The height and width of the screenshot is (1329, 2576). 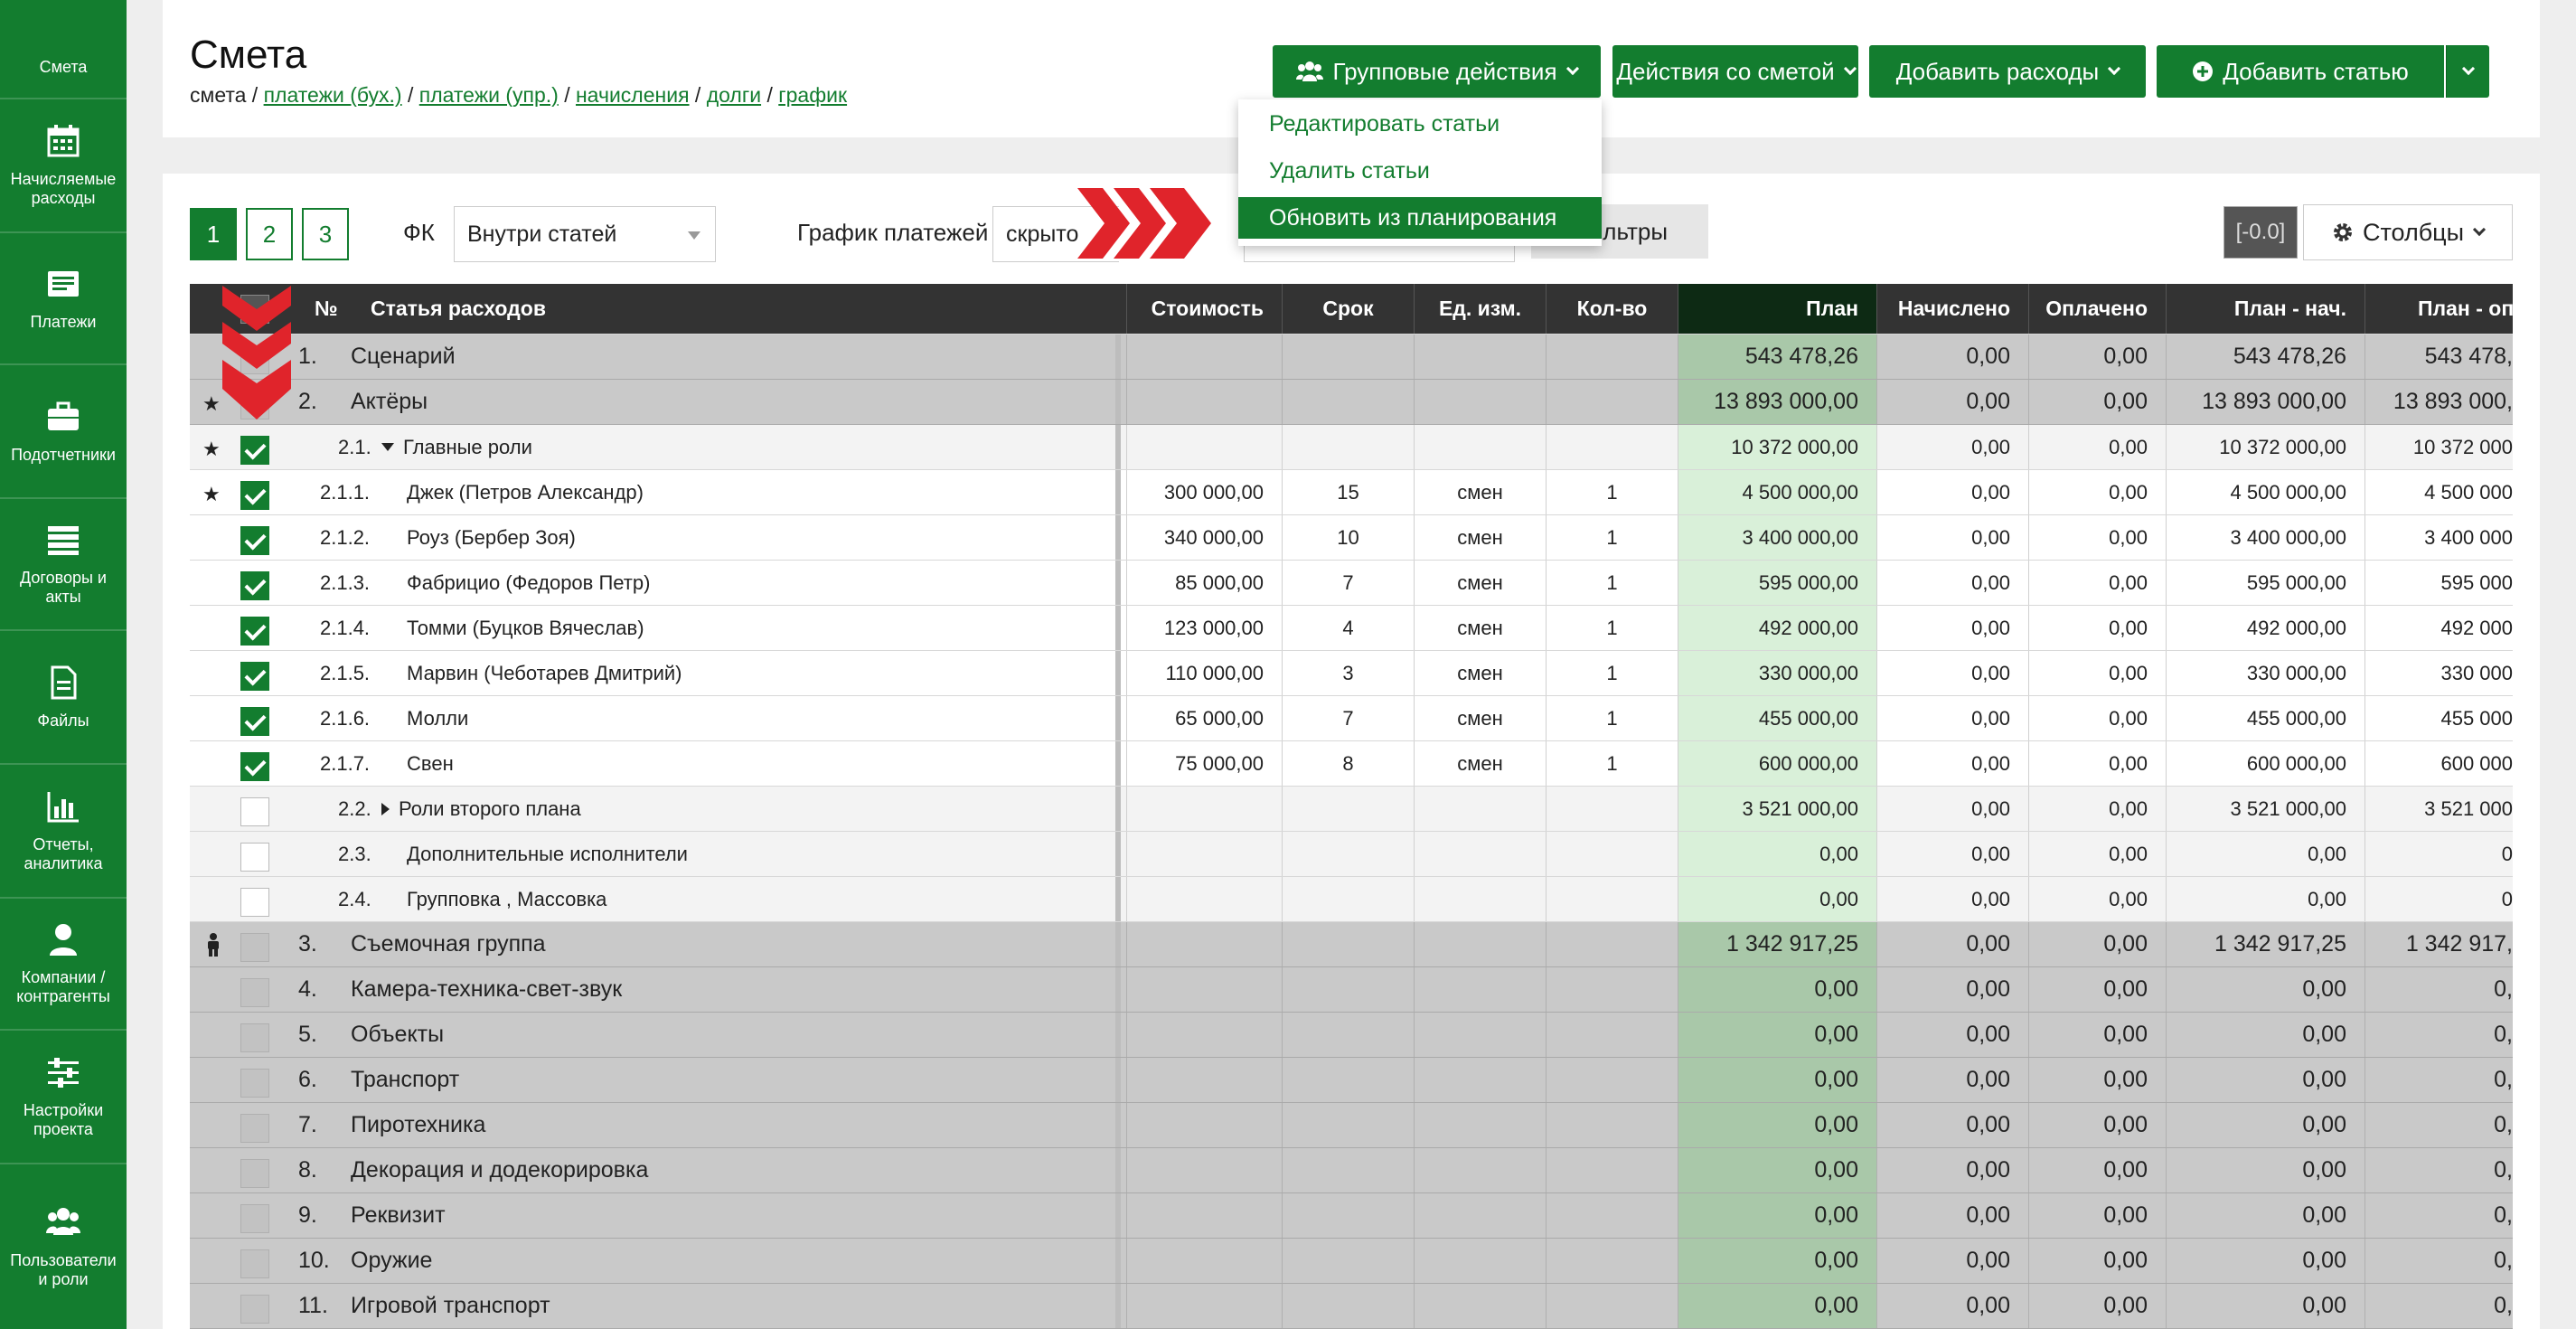 What do you see at coordinates (1204, 628) in the screenshot?
I see `cell-cost: 123 000,00` at bounding box center [1204, 628].